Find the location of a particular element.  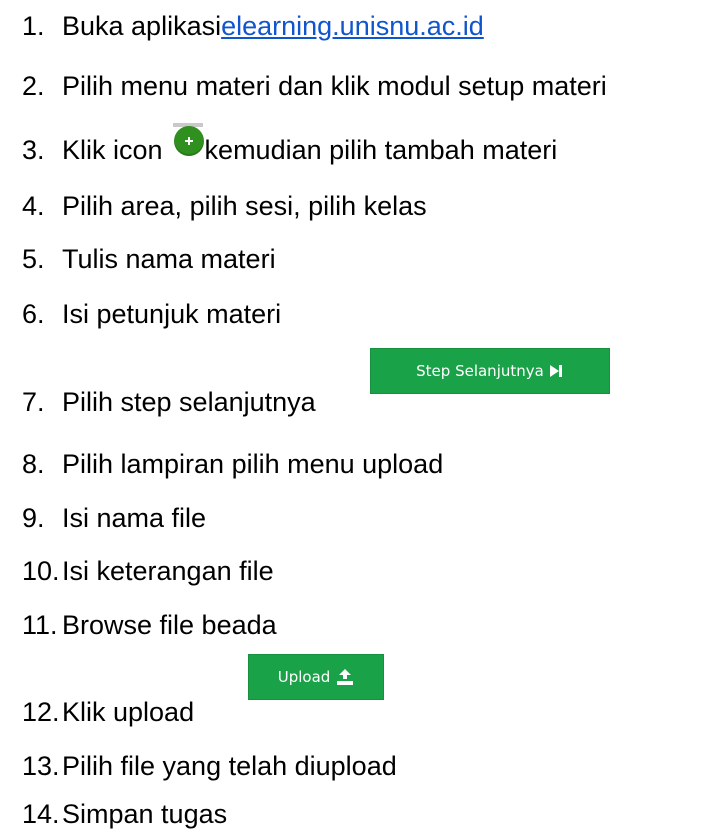

step-number: 10. is located at coordinates (41, 571).